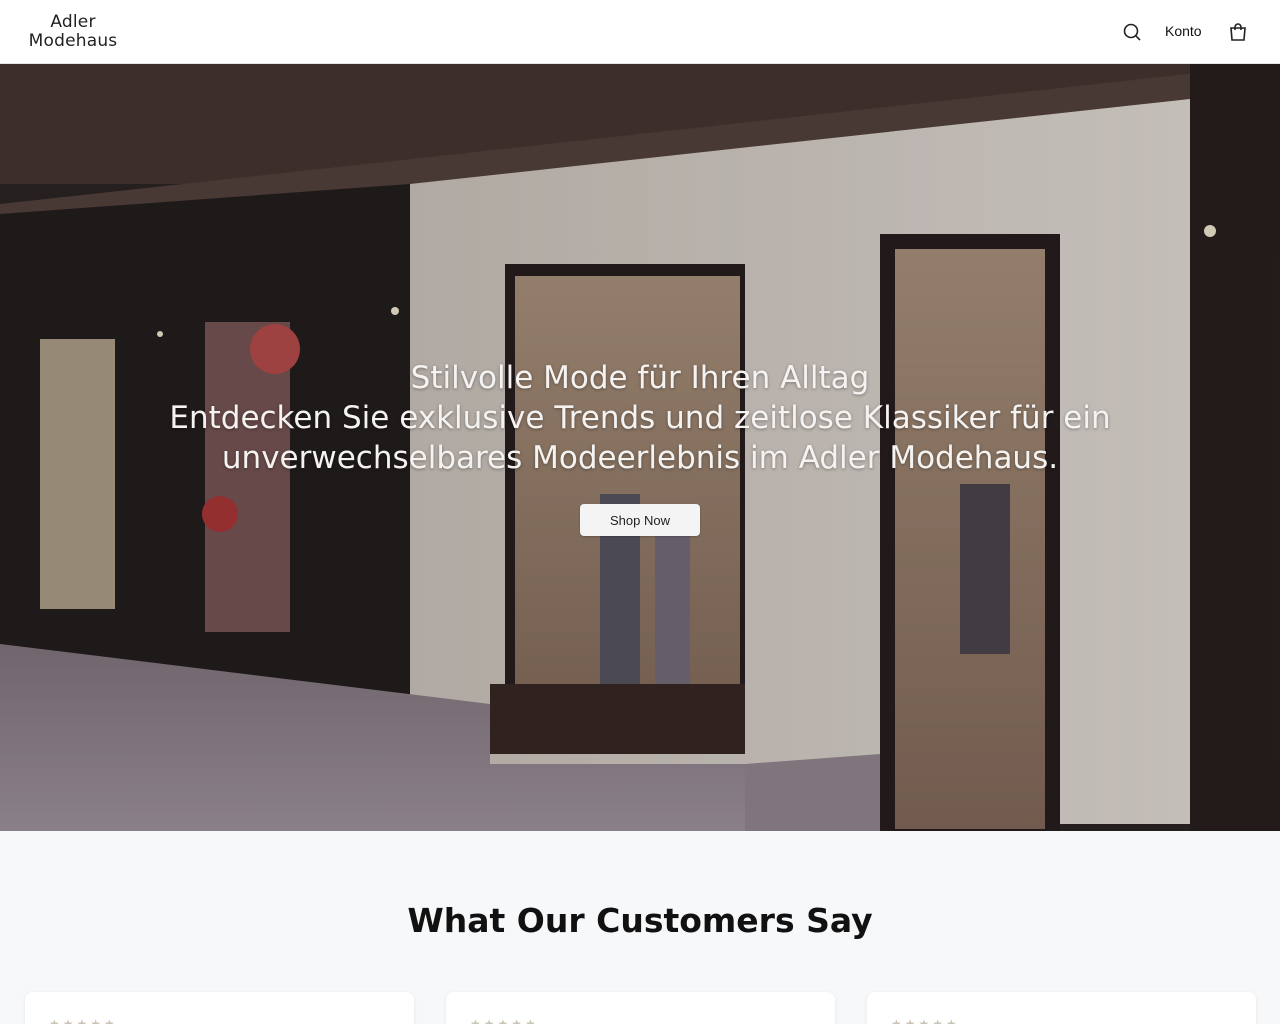  I want to click on hero-headline: Stilvolle Mode für Ihren Alltag, so click(640, 378).